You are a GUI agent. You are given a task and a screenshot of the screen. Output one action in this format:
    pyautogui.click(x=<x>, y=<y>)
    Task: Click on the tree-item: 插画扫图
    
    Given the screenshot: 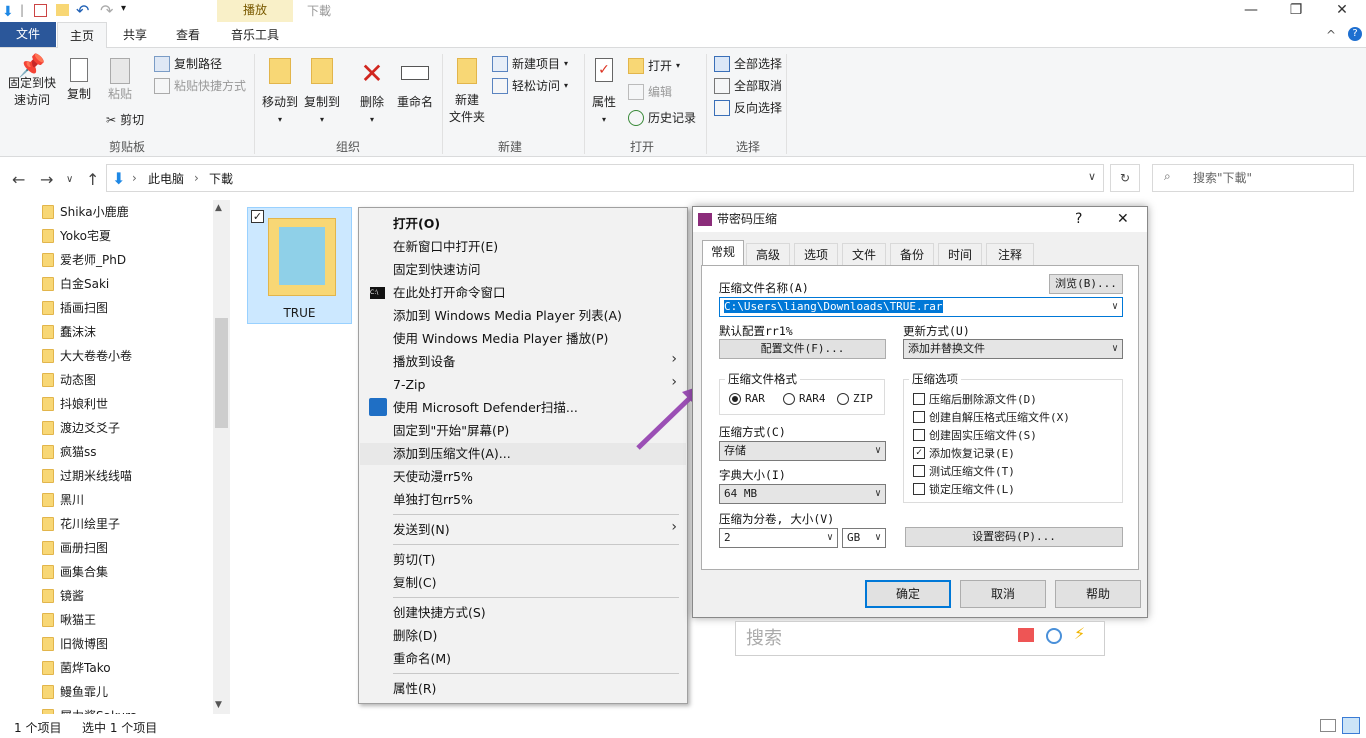 What is the action you would take?
    pyautogui.click(x=75, y=308)
    